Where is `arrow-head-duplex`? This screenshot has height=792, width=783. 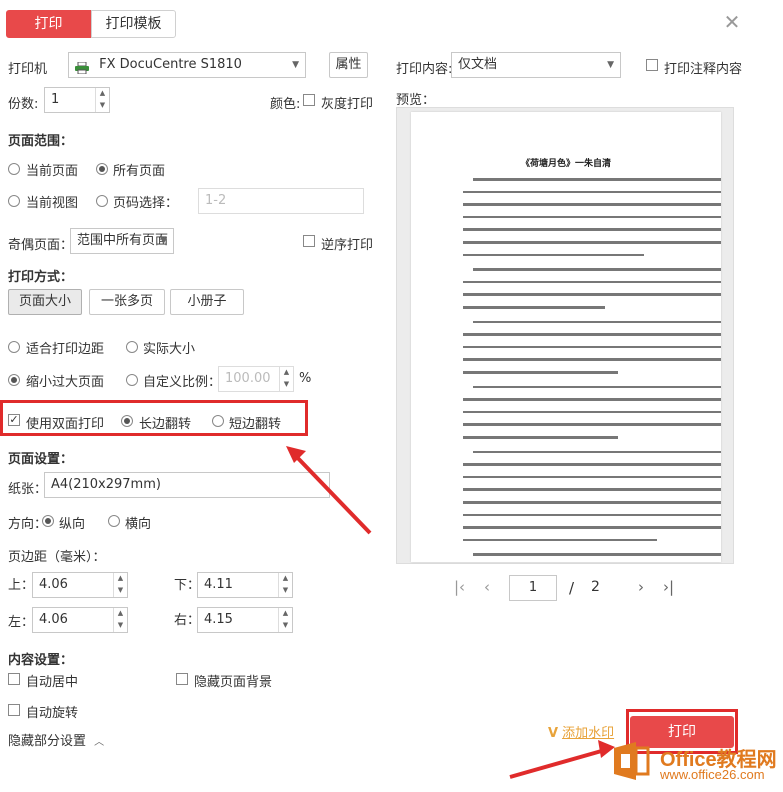
arrow-head-duplex is located at coordinates (296, 454).